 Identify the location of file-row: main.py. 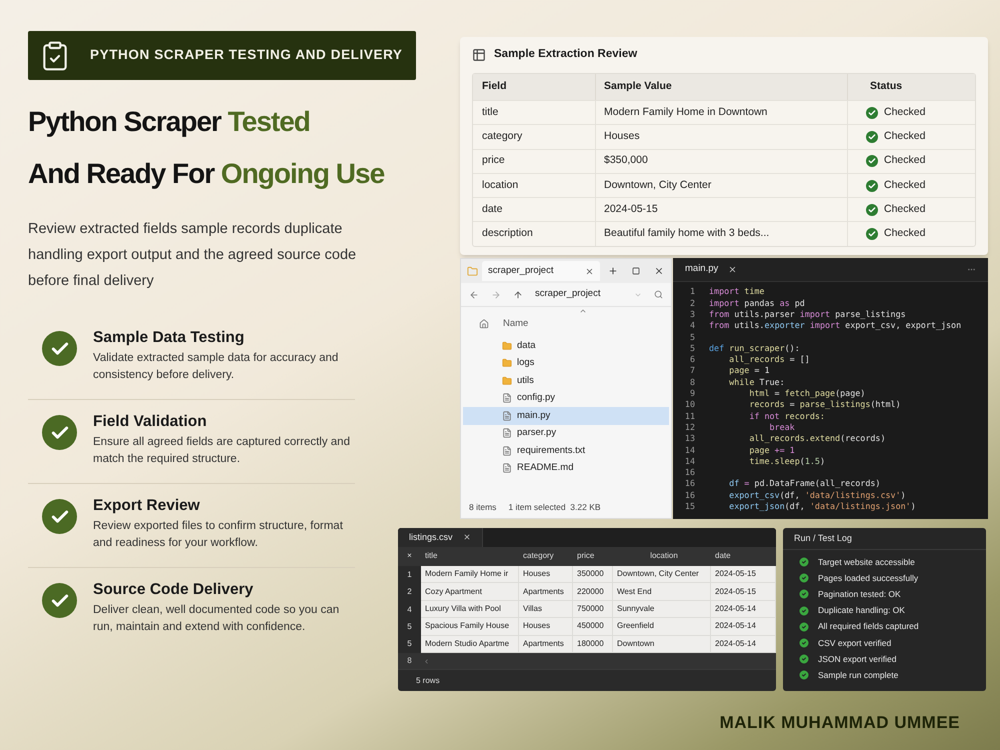
(566, 415).